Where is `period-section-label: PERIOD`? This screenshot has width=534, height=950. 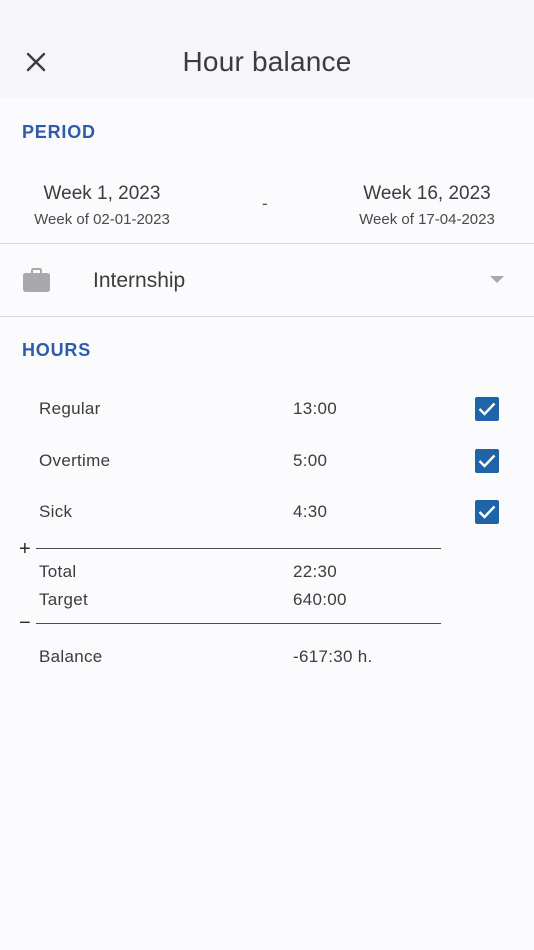
period-section-label: PERIOD is located at coordinates (59, 132).